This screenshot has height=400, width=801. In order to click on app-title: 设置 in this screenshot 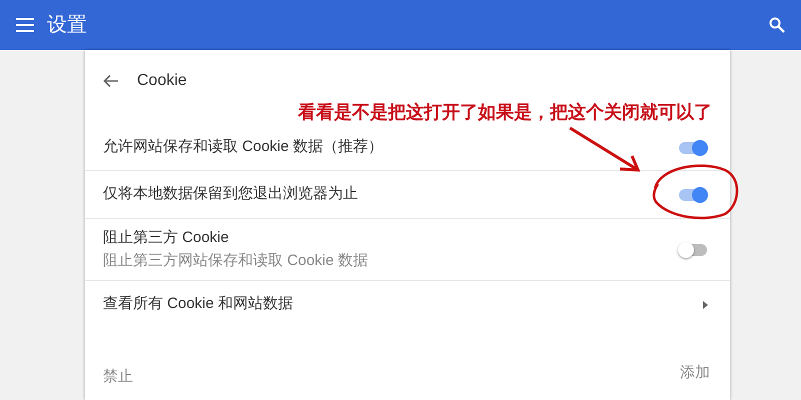, I will do `click(67, 25)`.